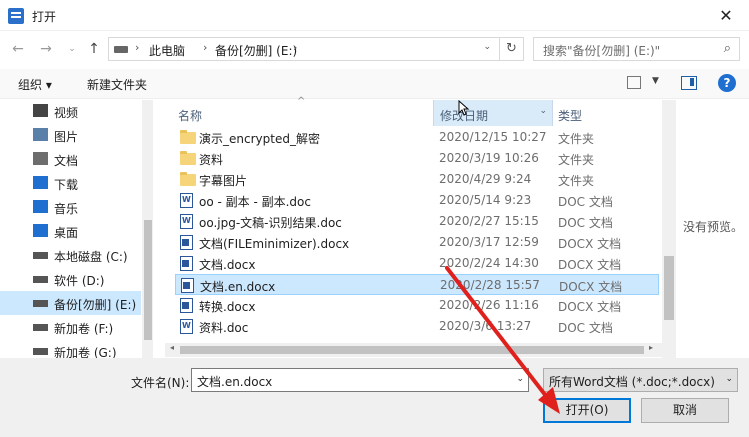 This screenshot has height=437, width=749. I want to click on music-icon, so click(40, 206).